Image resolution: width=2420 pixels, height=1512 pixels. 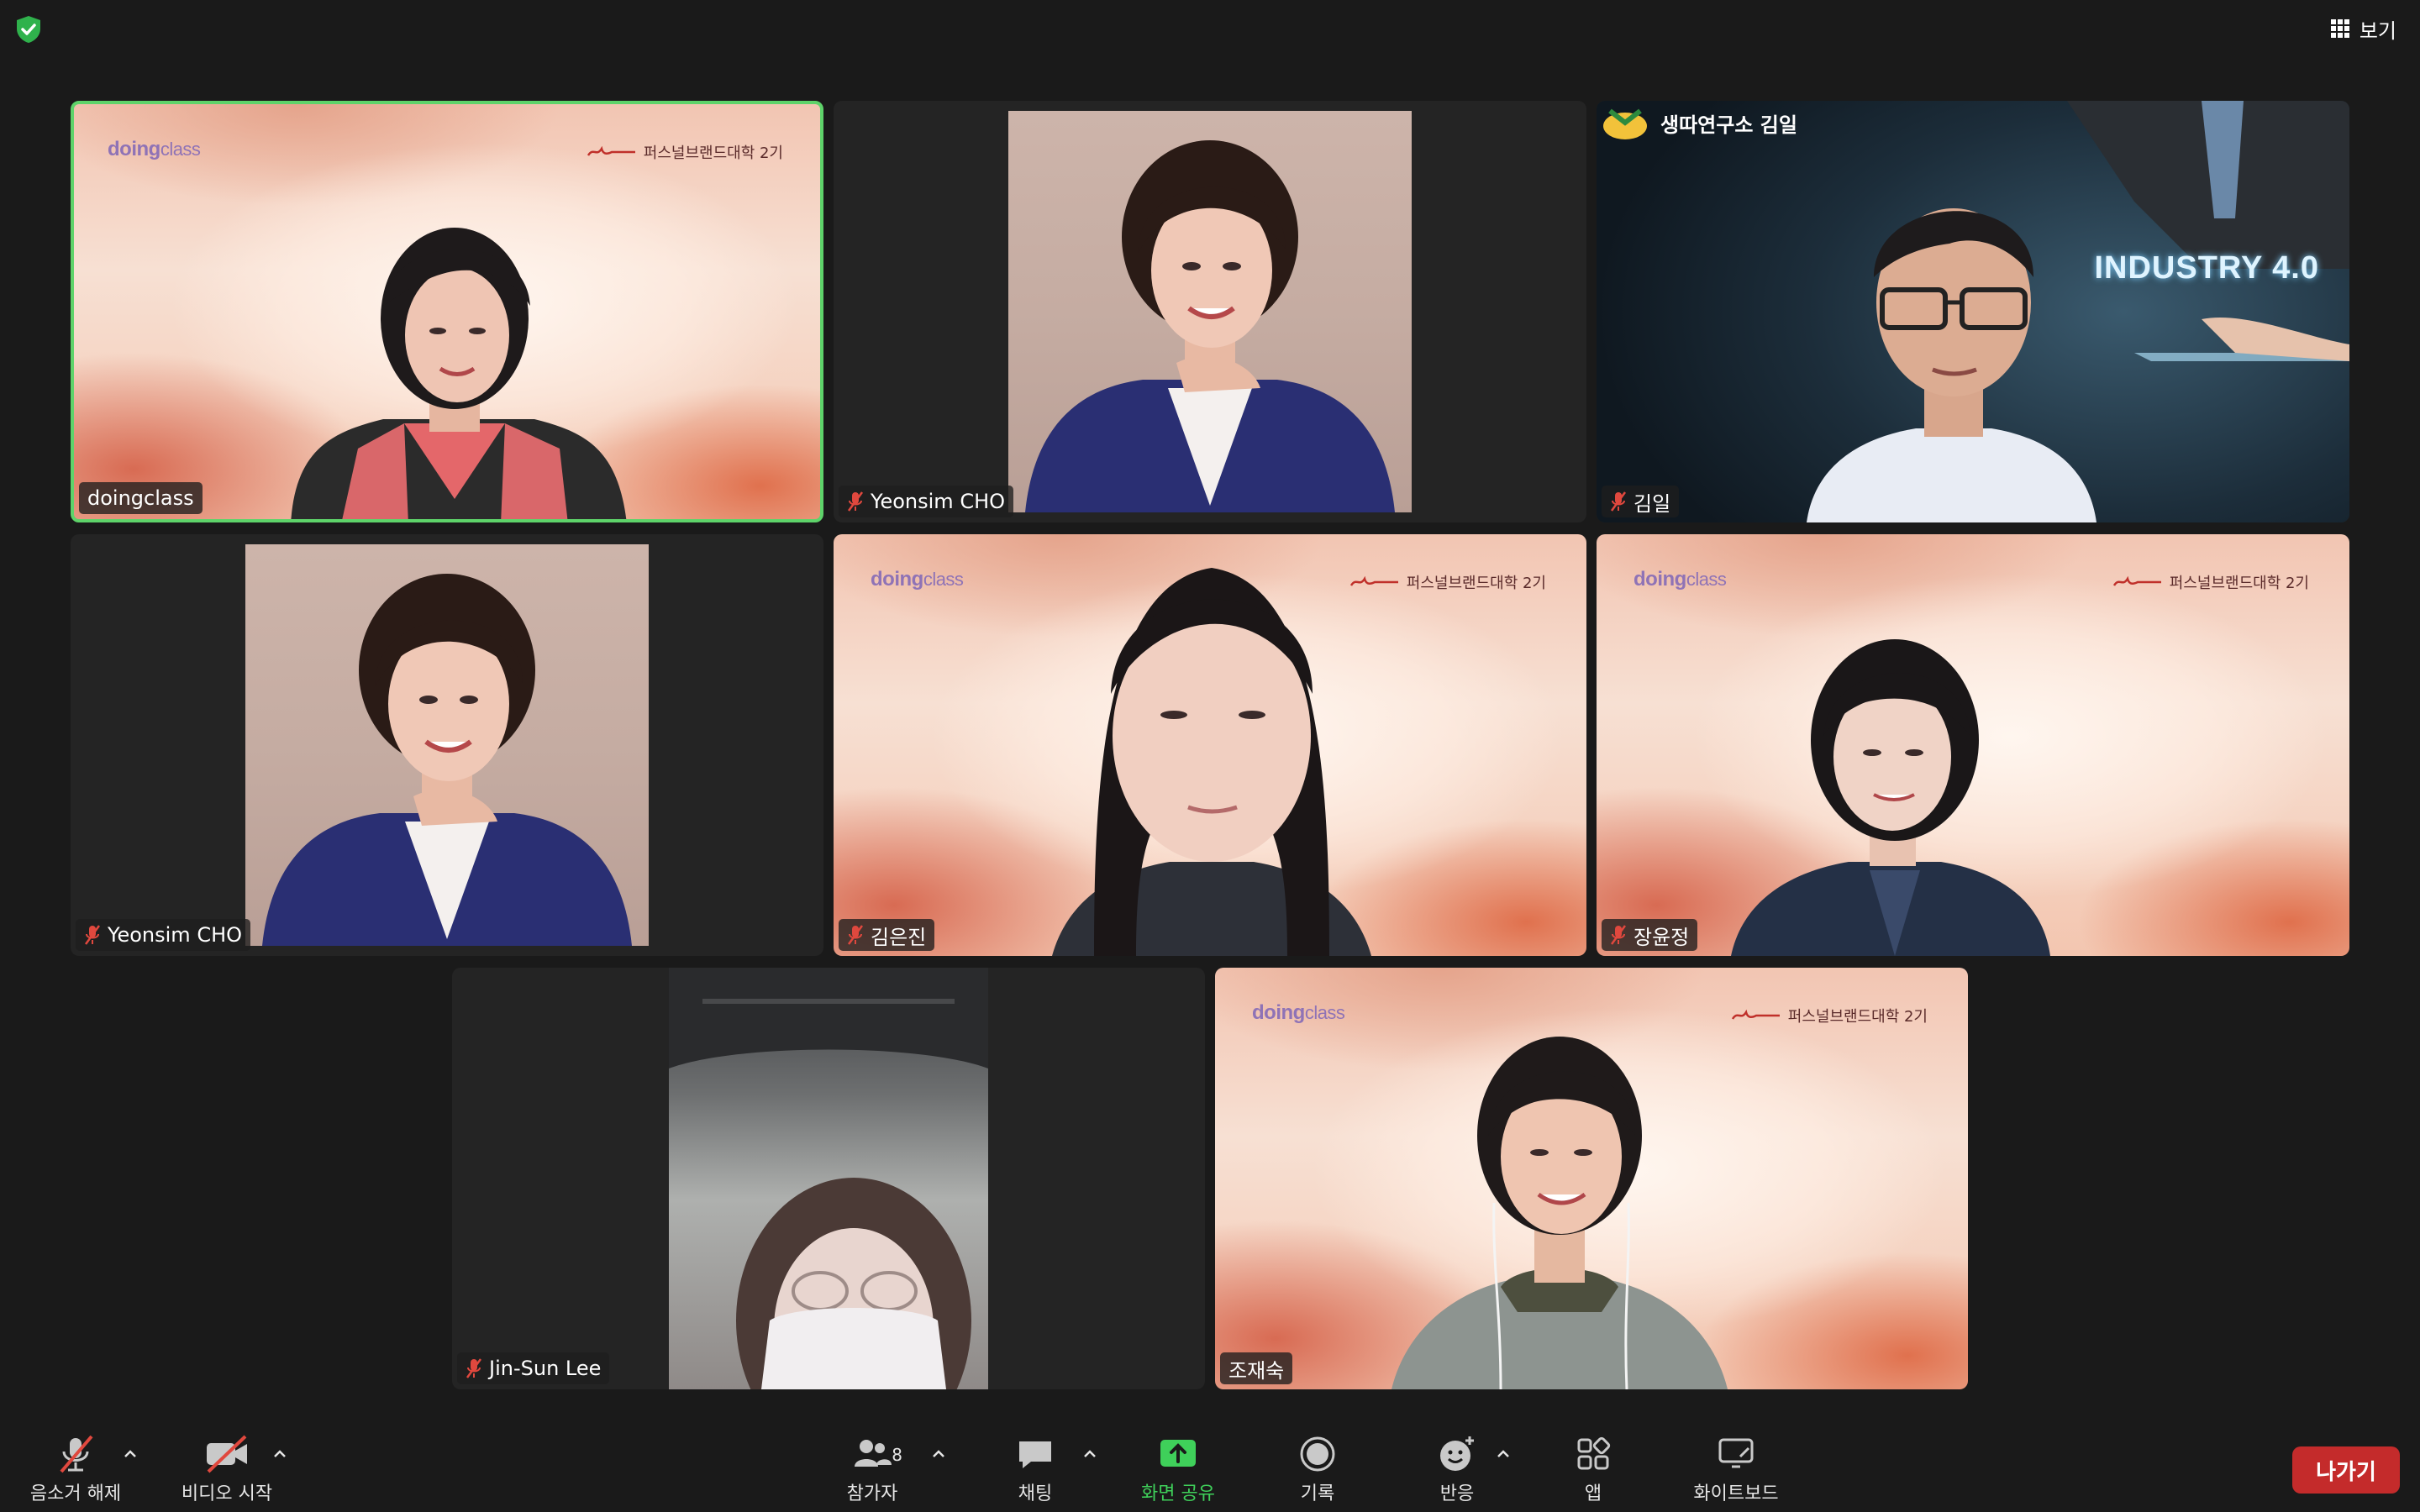 What do you see at coordinates (1210, 29) in the screenshot?
I see `top-bar: 보기` at bounding box center [1210, 29].